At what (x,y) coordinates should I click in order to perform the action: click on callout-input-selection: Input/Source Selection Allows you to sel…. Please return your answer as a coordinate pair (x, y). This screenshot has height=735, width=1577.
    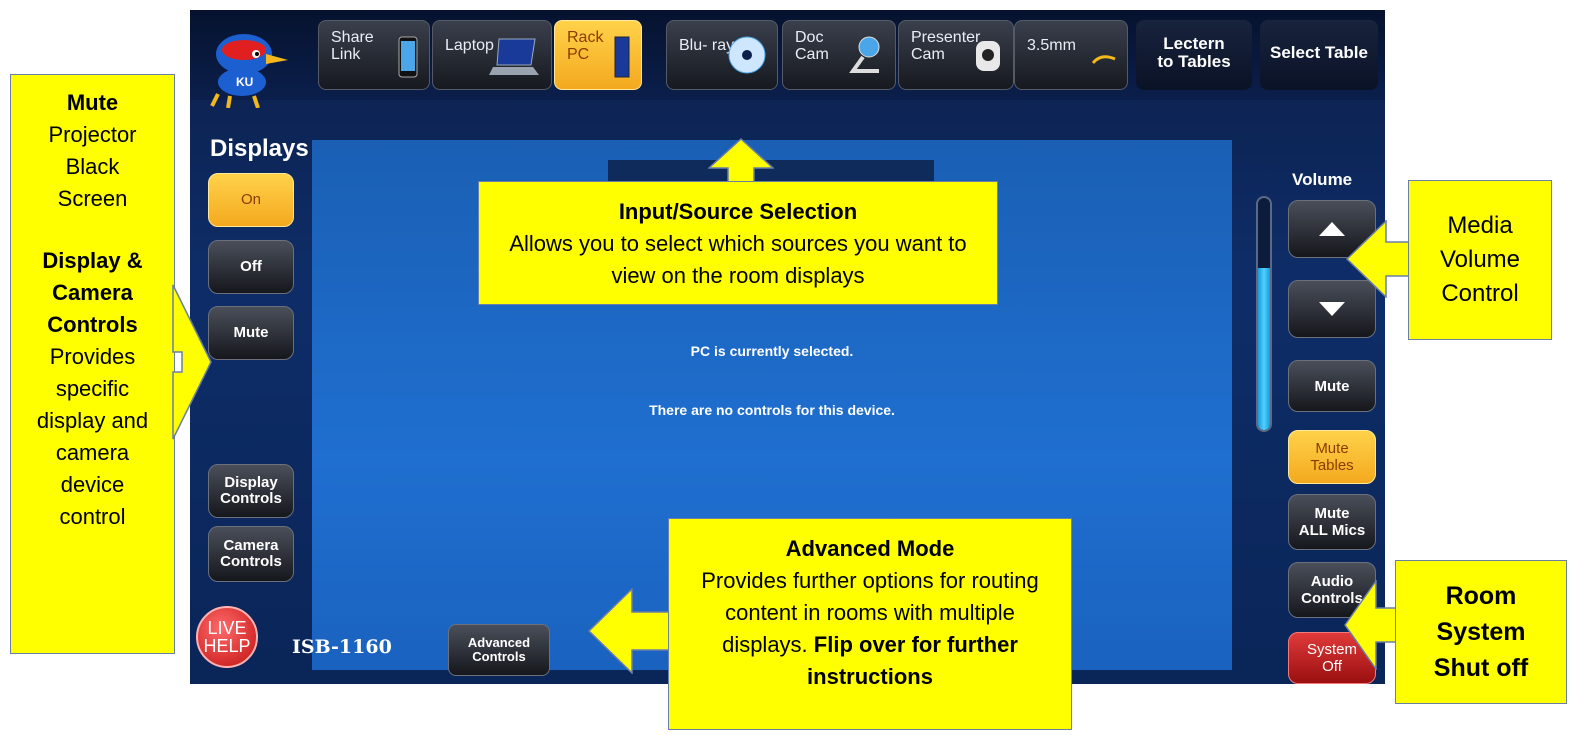
    Looking at the image, I should click on (738, 243).